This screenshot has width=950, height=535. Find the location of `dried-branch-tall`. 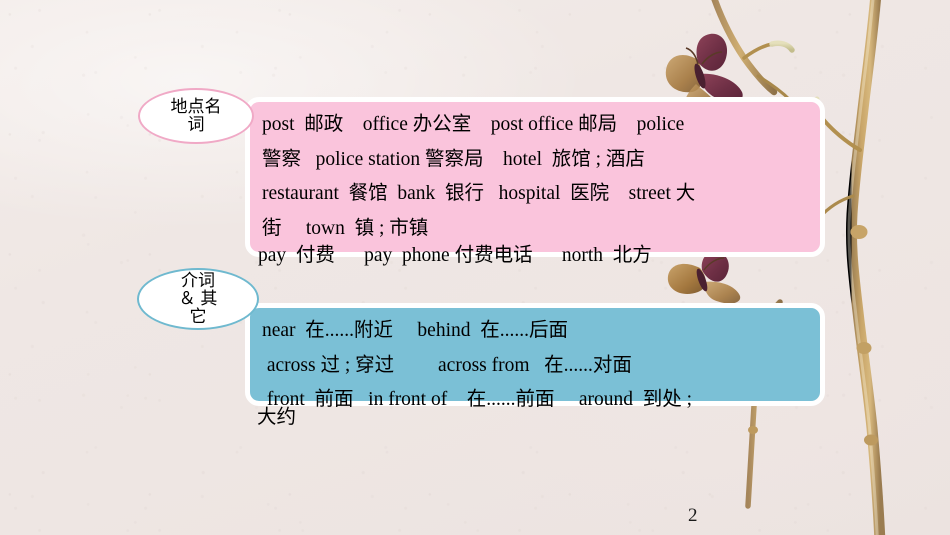

dried-branch-tall is located at coordinates (850, 267).